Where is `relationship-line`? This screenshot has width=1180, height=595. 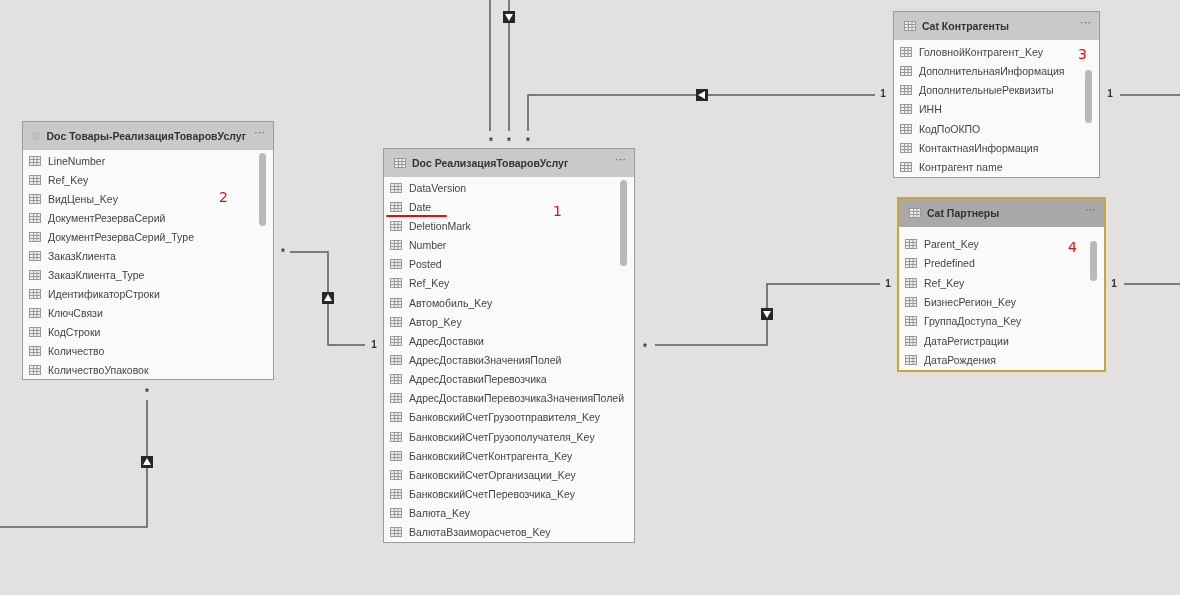
relationship-line is located at coordinates (509, 66).